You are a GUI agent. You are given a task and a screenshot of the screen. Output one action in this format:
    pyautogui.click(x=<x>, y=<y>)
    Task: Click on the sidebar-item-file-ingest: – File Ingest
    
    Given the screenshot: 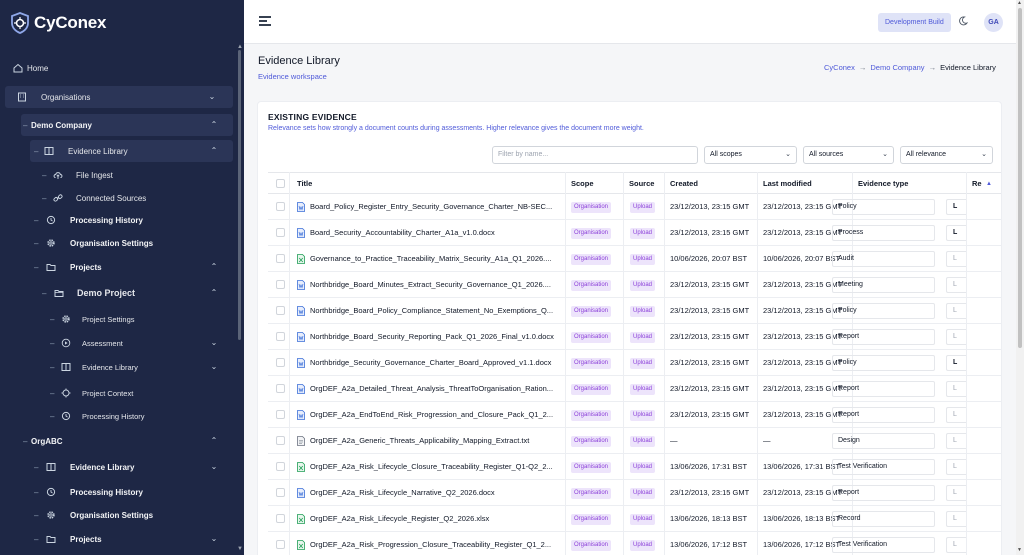 What is the action you would take?
    pyautogui.click(x=137, y=175)
    